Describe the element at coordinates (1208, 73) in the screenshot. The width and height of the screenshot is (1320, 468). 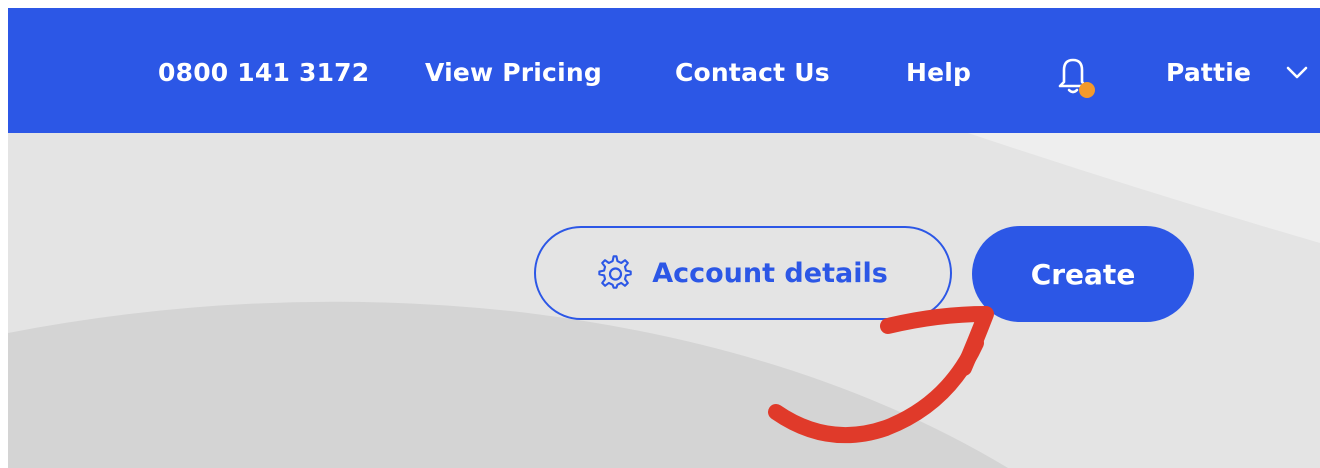
I see `user-menu-name: Pattie` at that location.